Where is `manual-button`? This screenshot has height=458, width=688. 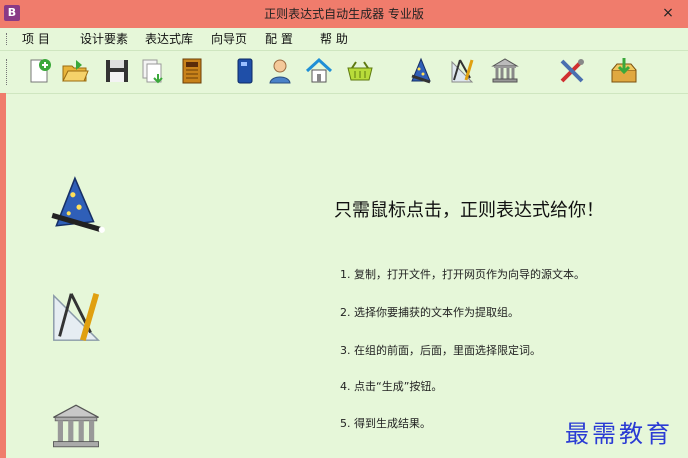
manual-button is located at coordinates (245, 71).